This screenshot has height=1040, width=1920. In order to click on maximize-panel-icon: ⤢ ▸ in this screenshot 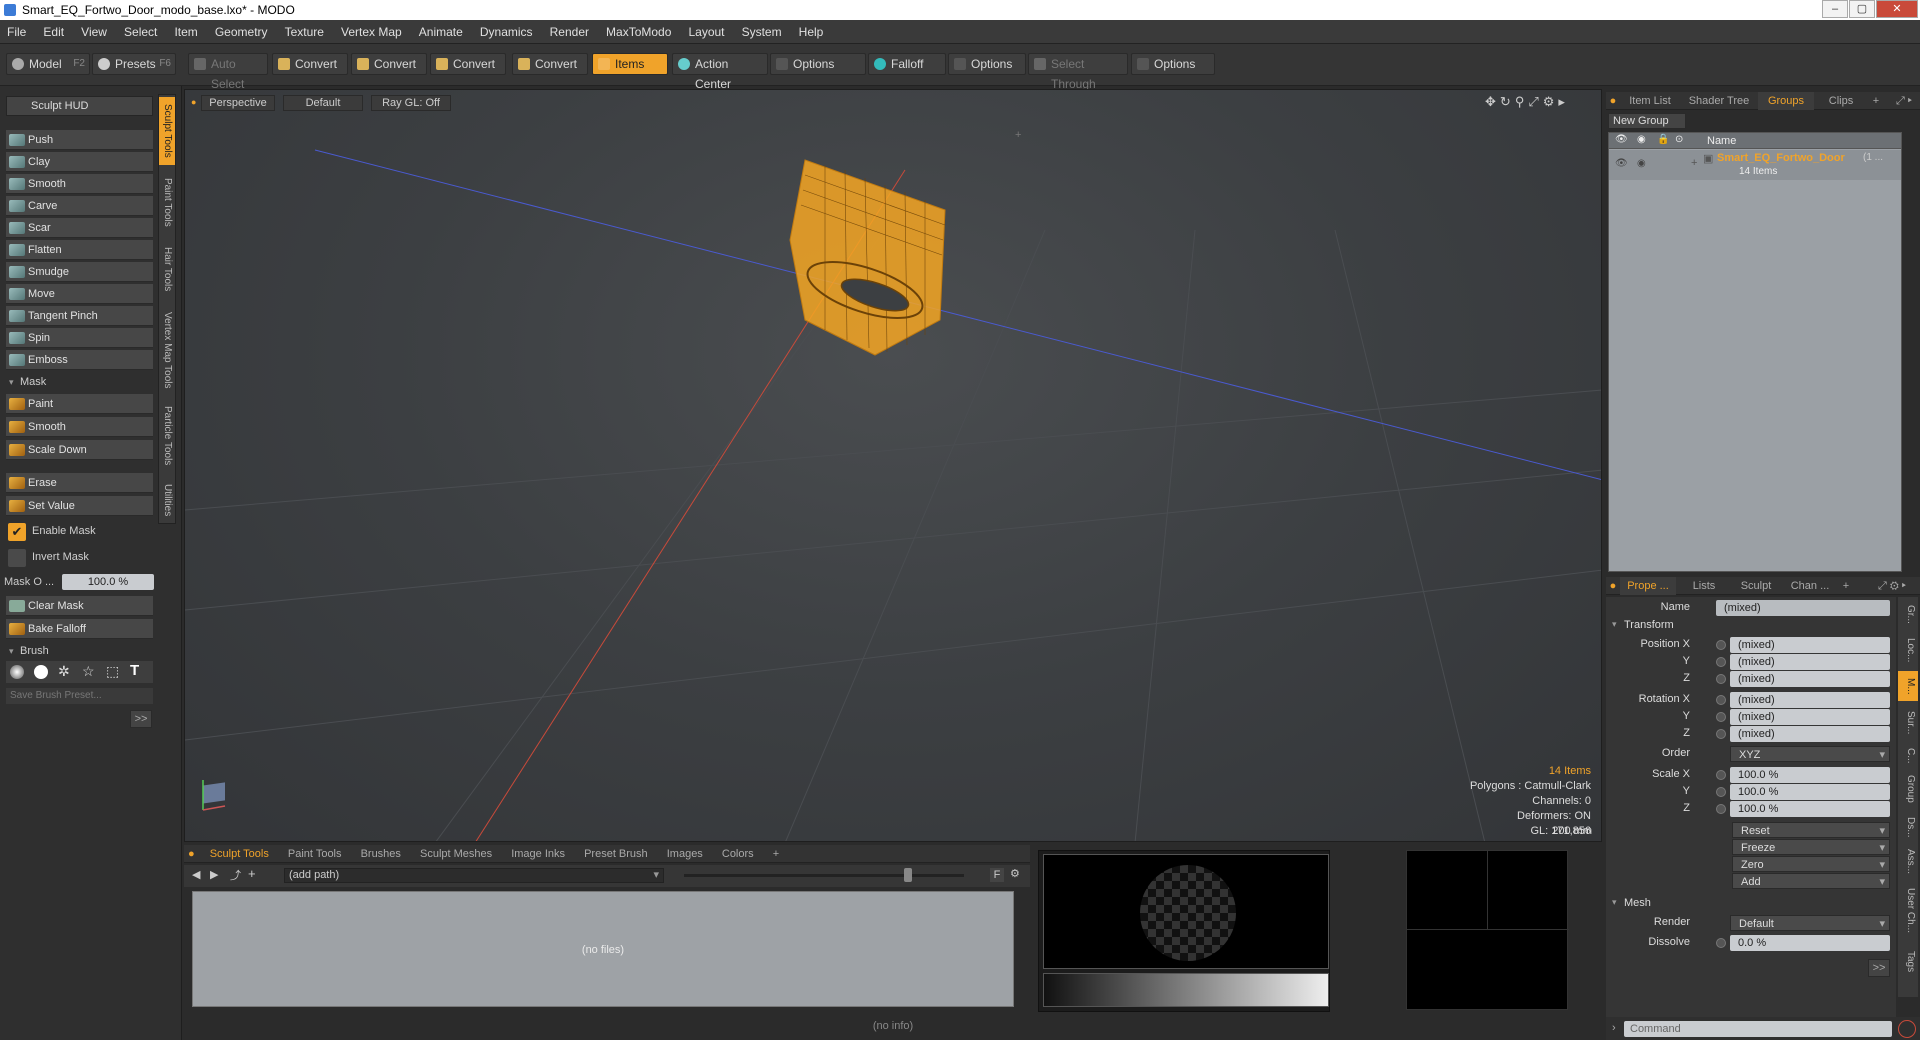, I will do `click(1904, 101)`.